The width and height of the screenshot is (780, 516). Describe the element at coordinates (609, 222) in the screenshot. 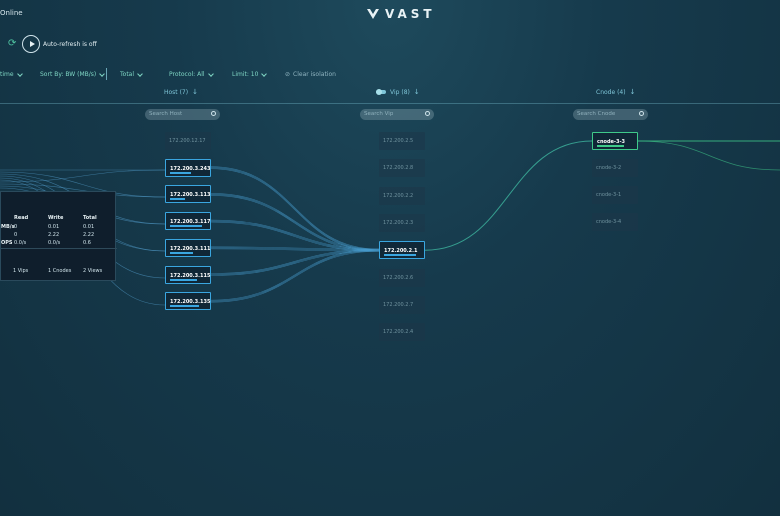

I see `cnode-node-label: cnode-3-4` at that location.